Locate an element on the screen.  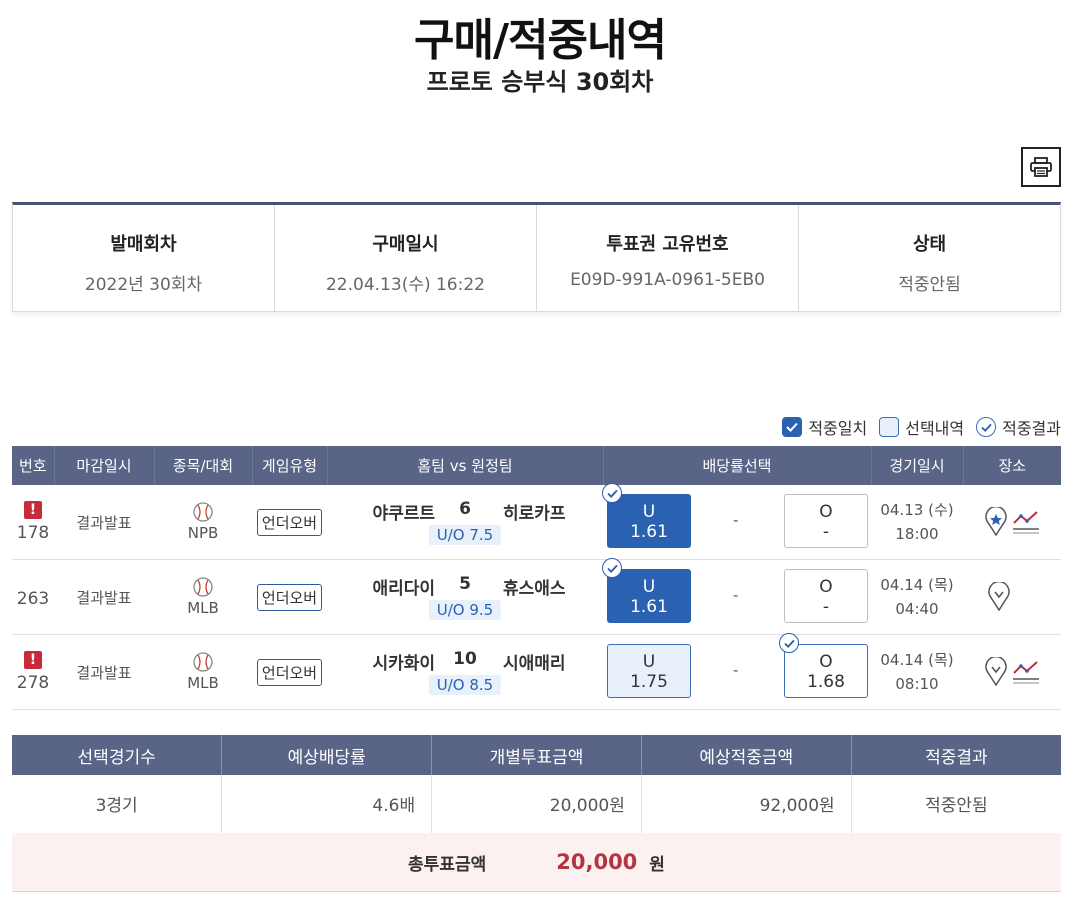
league-name: NPB is located at coordinates (203, 533).